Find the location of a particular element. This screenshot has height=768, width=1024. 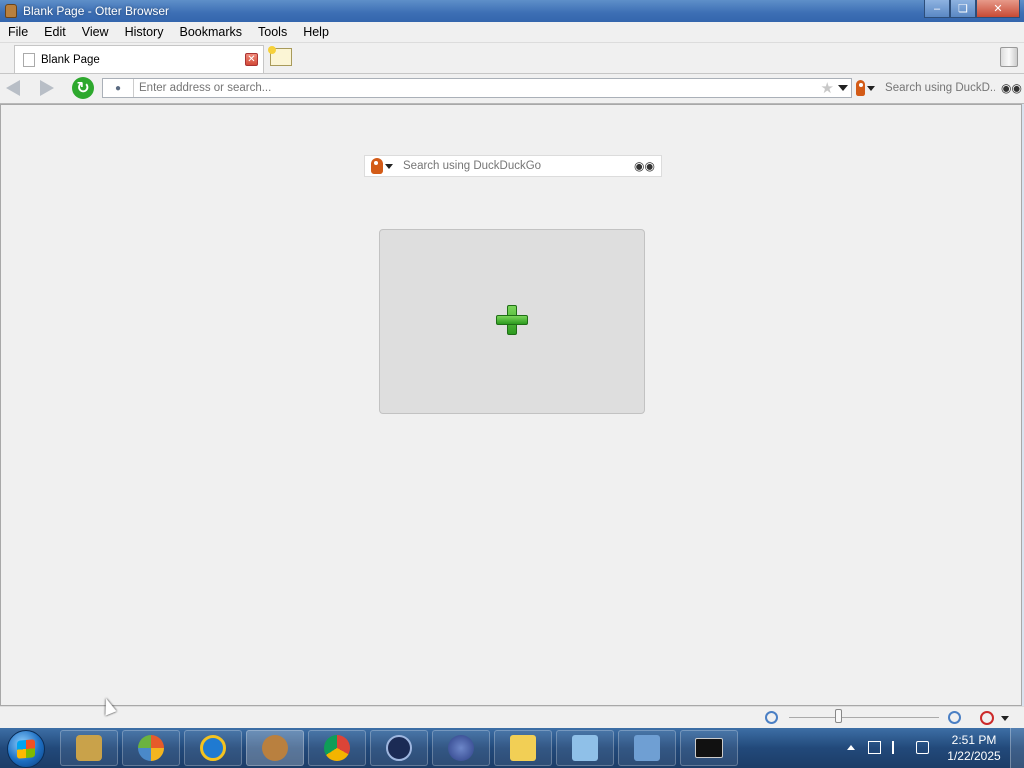

lock-app-icon is located at coordinates (89, 748).